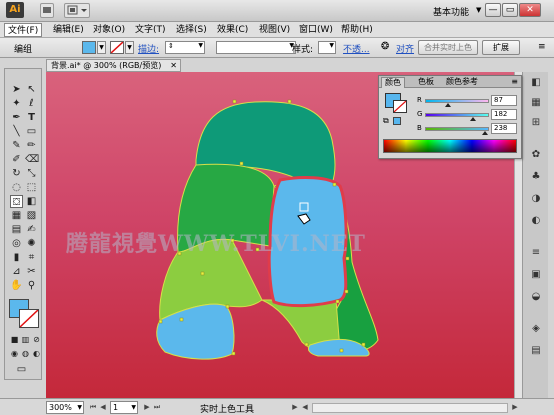  What do you see at coordinates (89, 47) in the screenshot?
I see `fill-swatch` at bounding box center [89, 47].